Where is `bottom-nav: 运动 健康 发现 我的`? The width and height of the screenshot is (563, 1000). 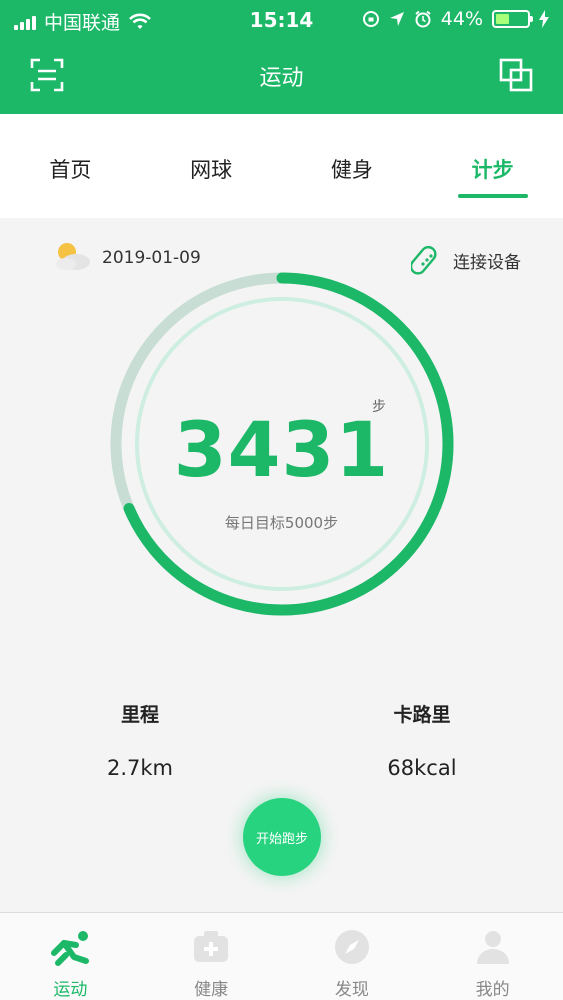 bottom-nav: 运动 健康 发现 我的 is located at coordinates (281, 956).